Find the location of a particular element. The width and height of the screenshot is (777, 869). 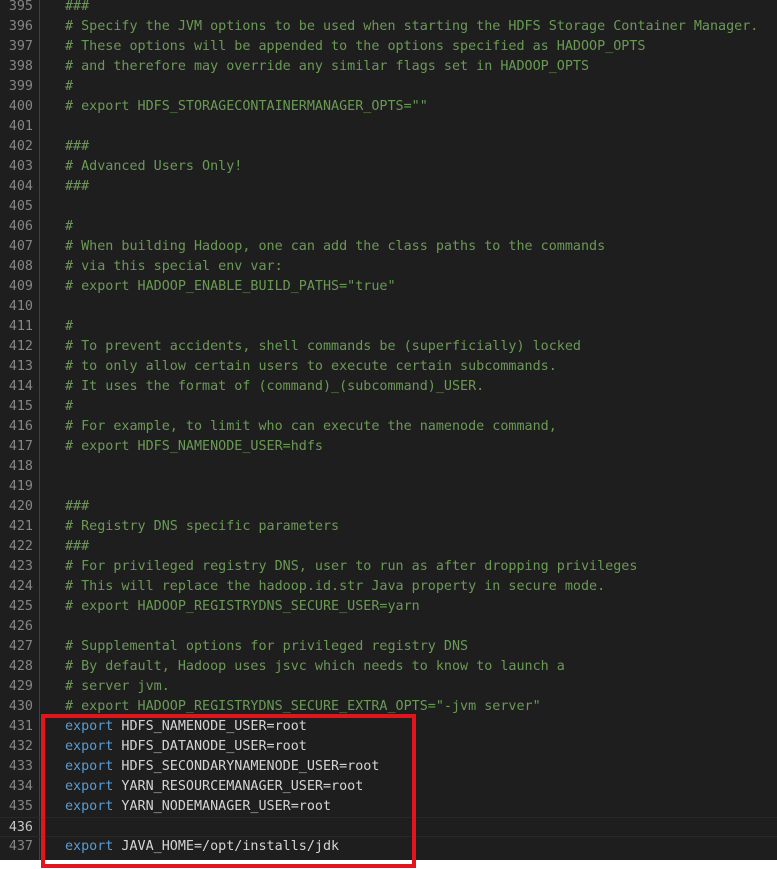

code-line: 429 # server jvm. is located at coordinates (388, 687).